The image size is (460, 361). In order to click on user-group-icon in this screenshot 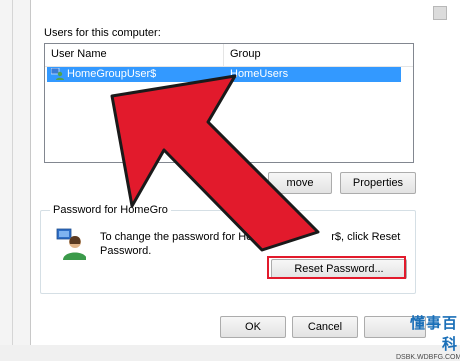, I will do `click(57, 74)`.